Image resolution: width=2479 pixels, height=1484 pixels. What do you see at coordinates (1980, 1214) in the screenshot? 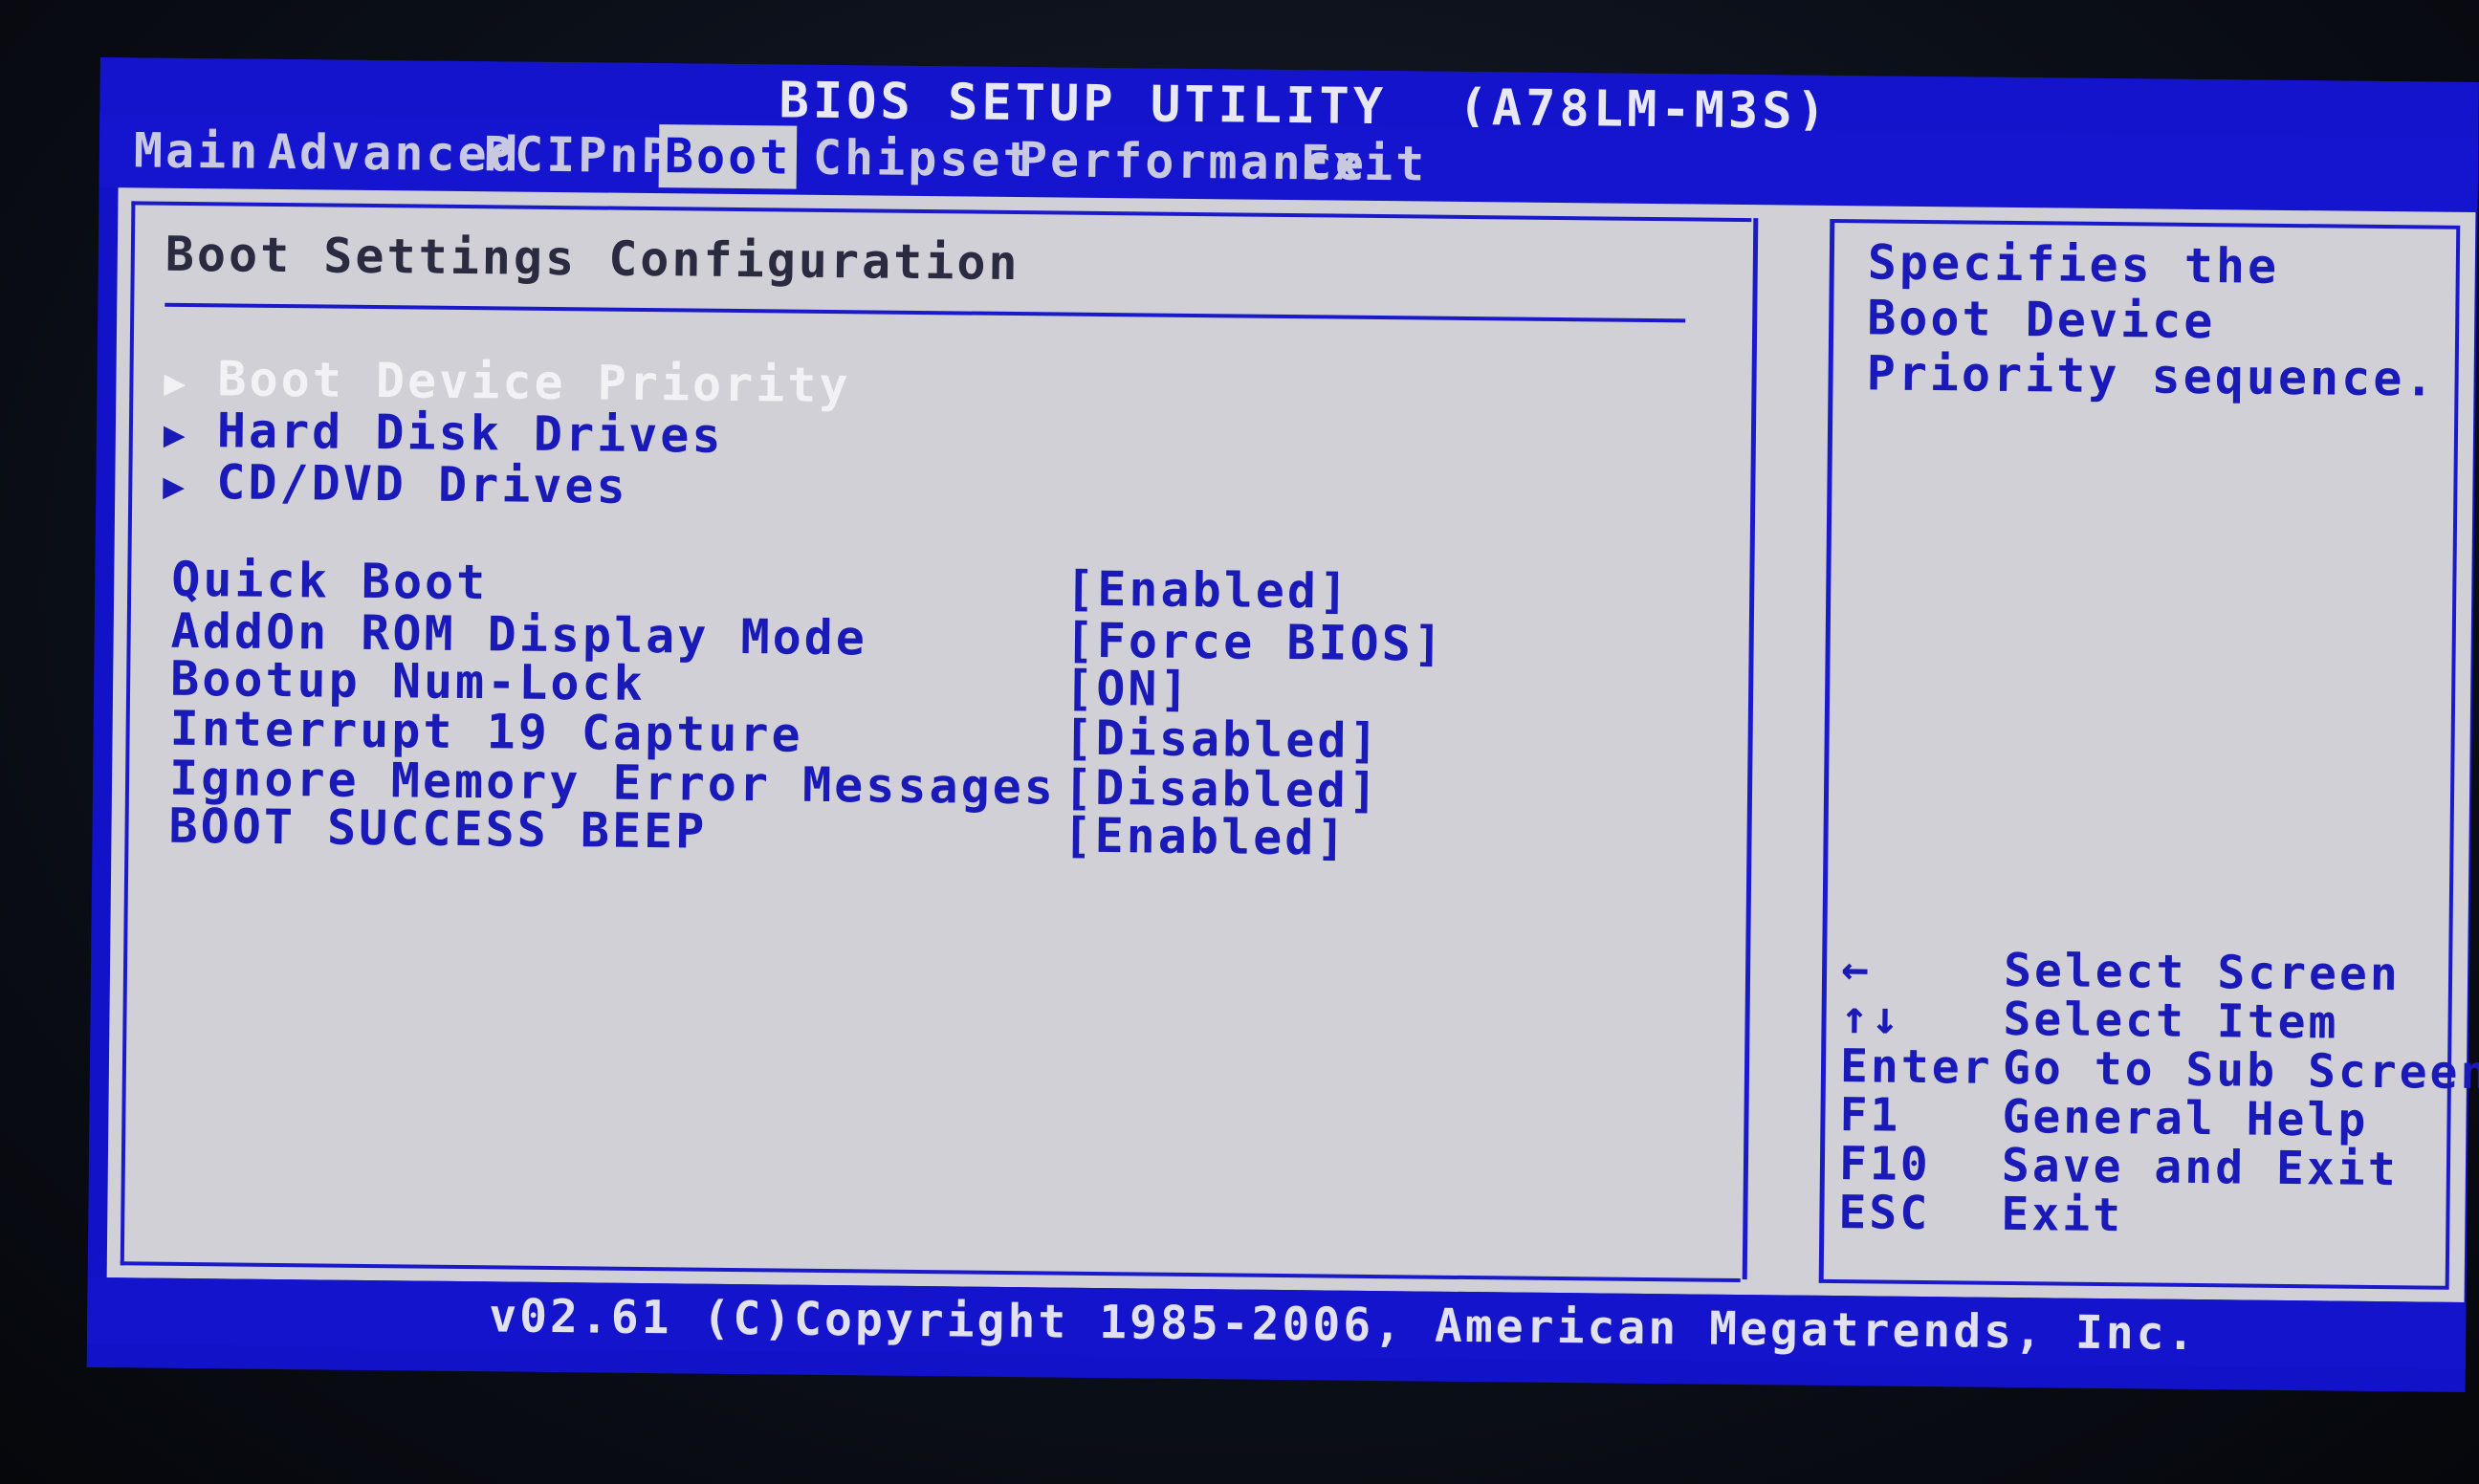
I see `key-legend-row: ESC Exit` at bounding box center [1980, 1214].